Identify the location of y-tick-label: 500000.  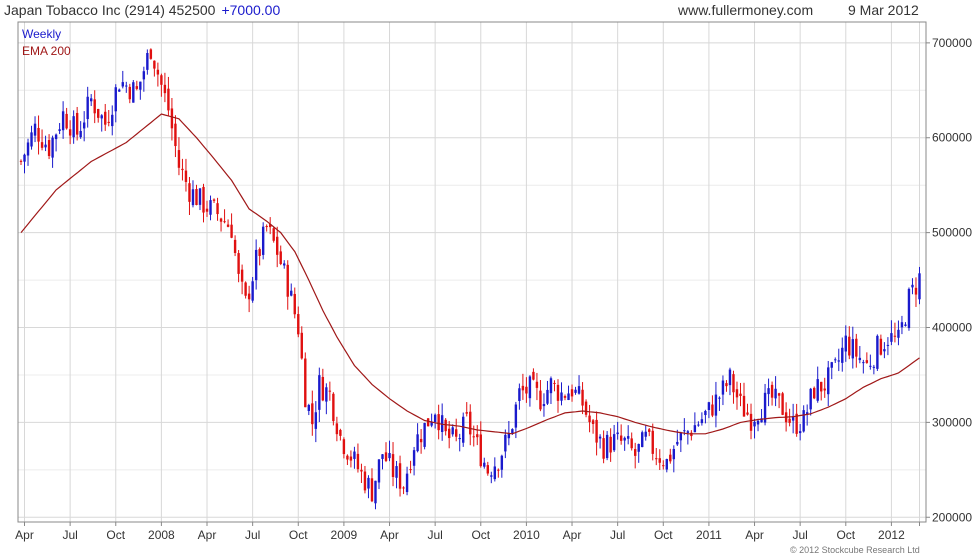
(952, 233).